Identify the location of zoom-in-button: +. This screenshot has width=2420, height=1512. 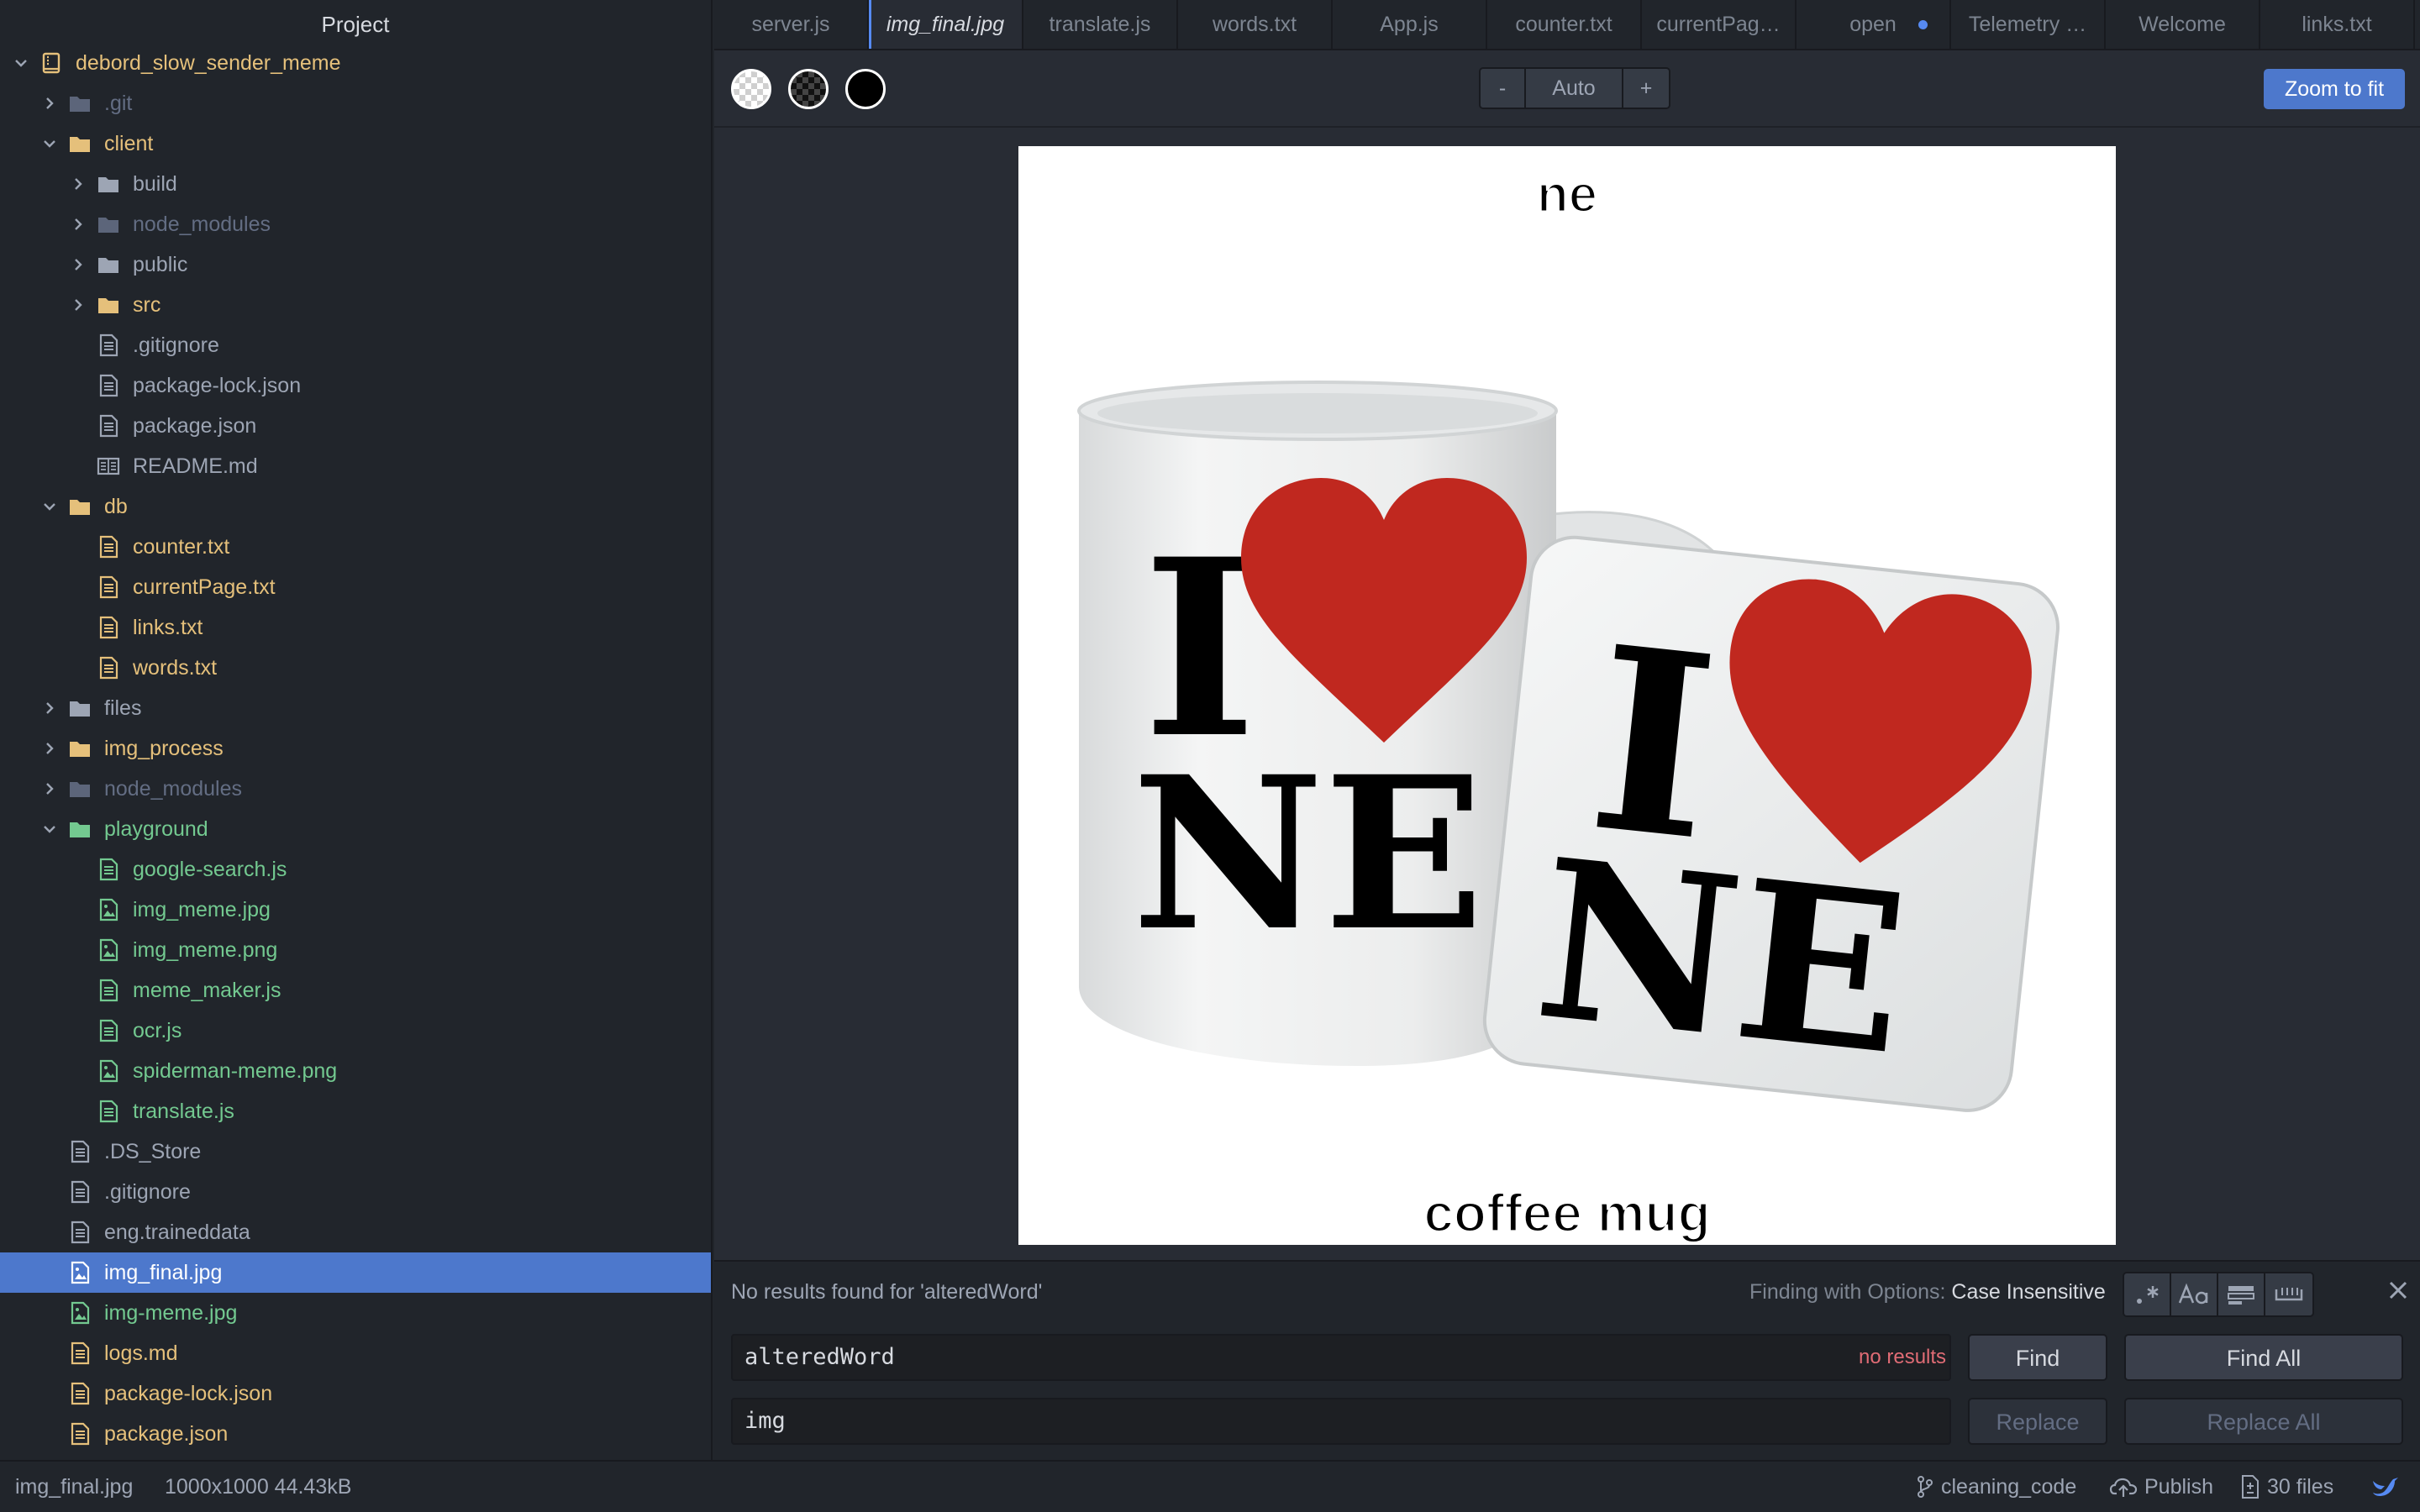
(1646, 88).